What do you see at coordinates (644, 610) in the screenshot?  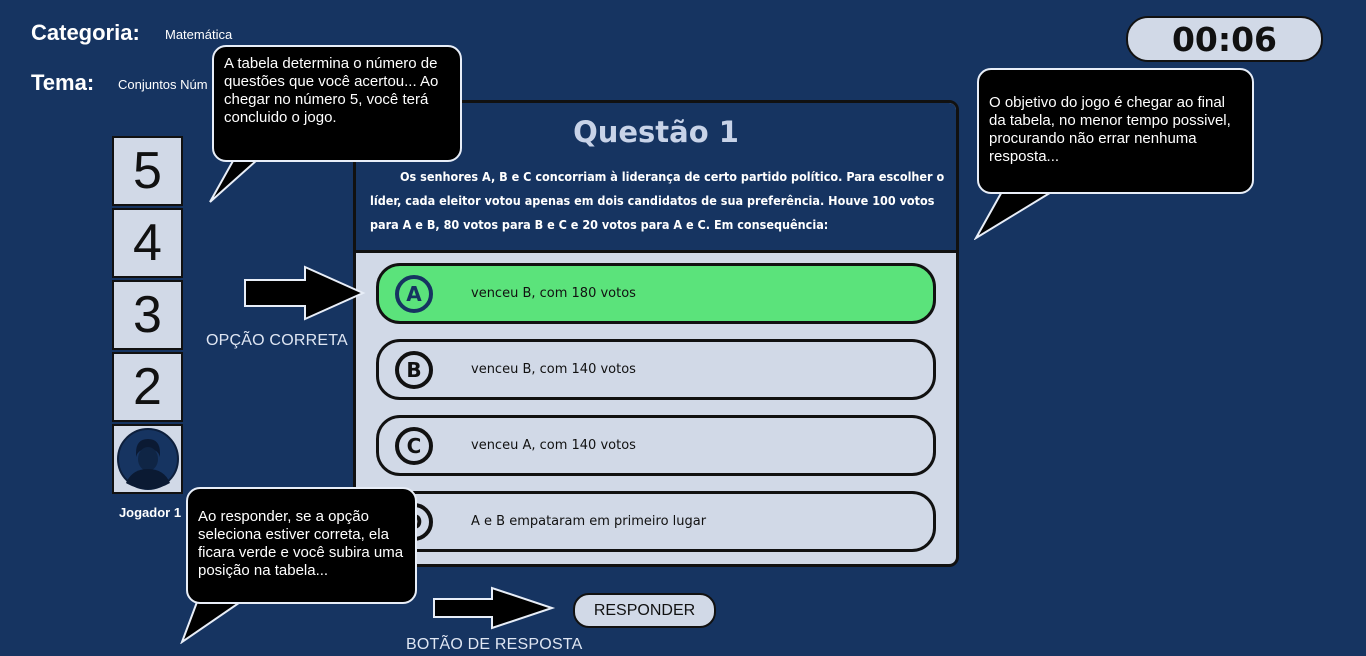 I see `respond-button: RESPONDER` at bounding box center [644, 610].